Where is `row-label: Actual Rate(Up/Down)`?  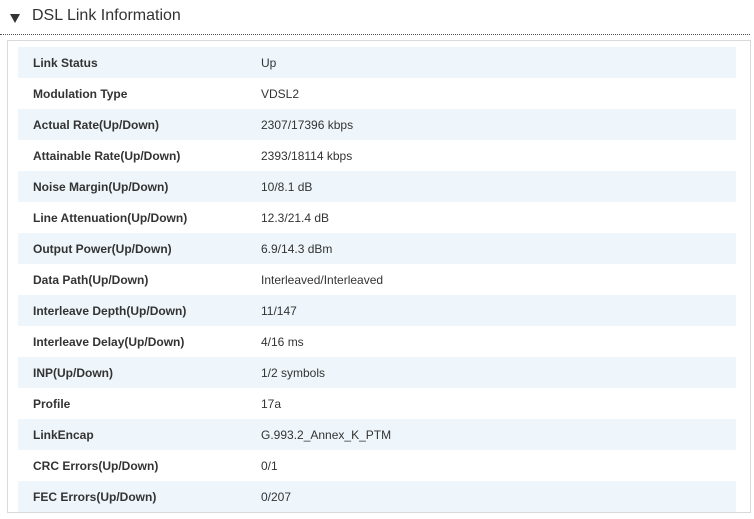 row-label: Actual Rate(Up/Down) is located at coordinates (139, 124).